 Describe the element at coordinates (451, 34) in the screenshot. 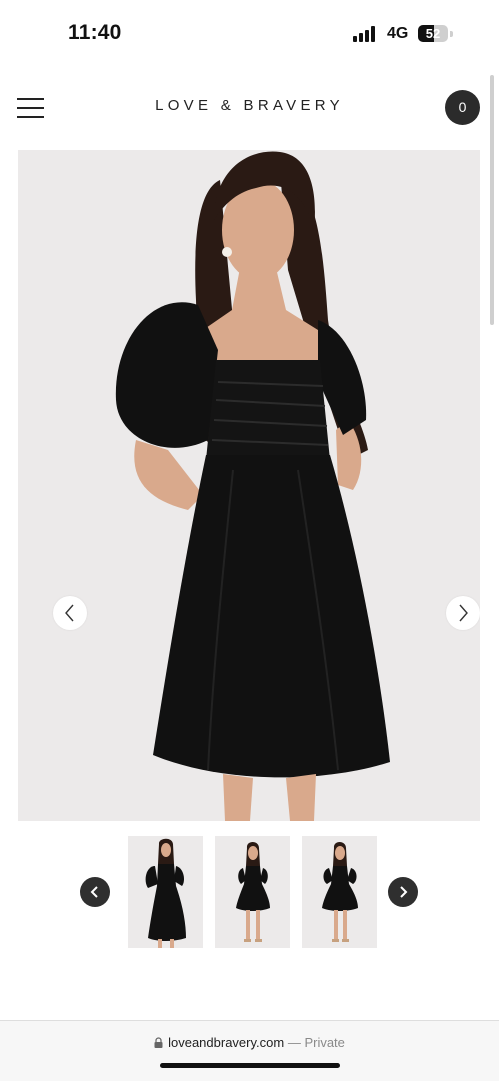

I see `battery-tip` at that location.